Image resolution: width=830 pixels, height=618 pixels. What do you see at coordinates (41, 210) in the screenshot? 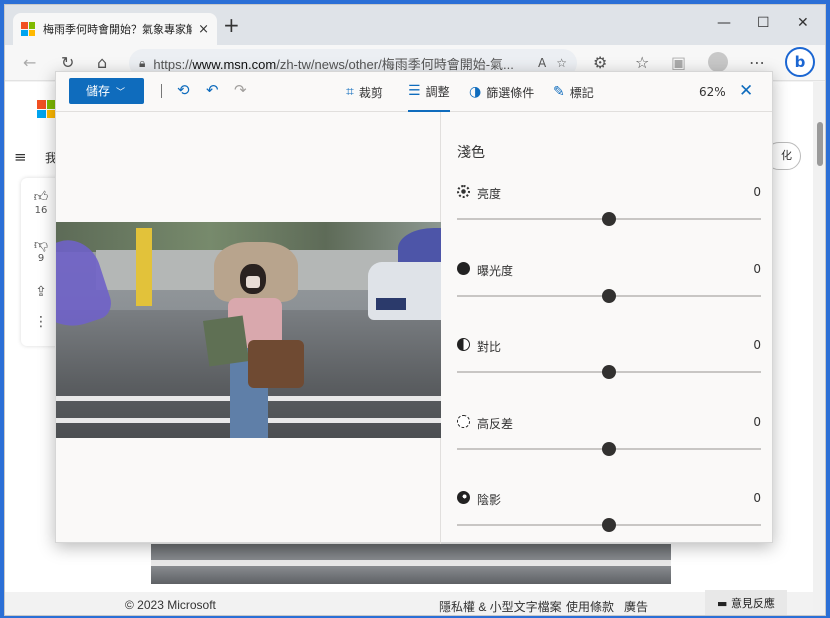
I see `like-count: 16` at bounding box center [41, 210].